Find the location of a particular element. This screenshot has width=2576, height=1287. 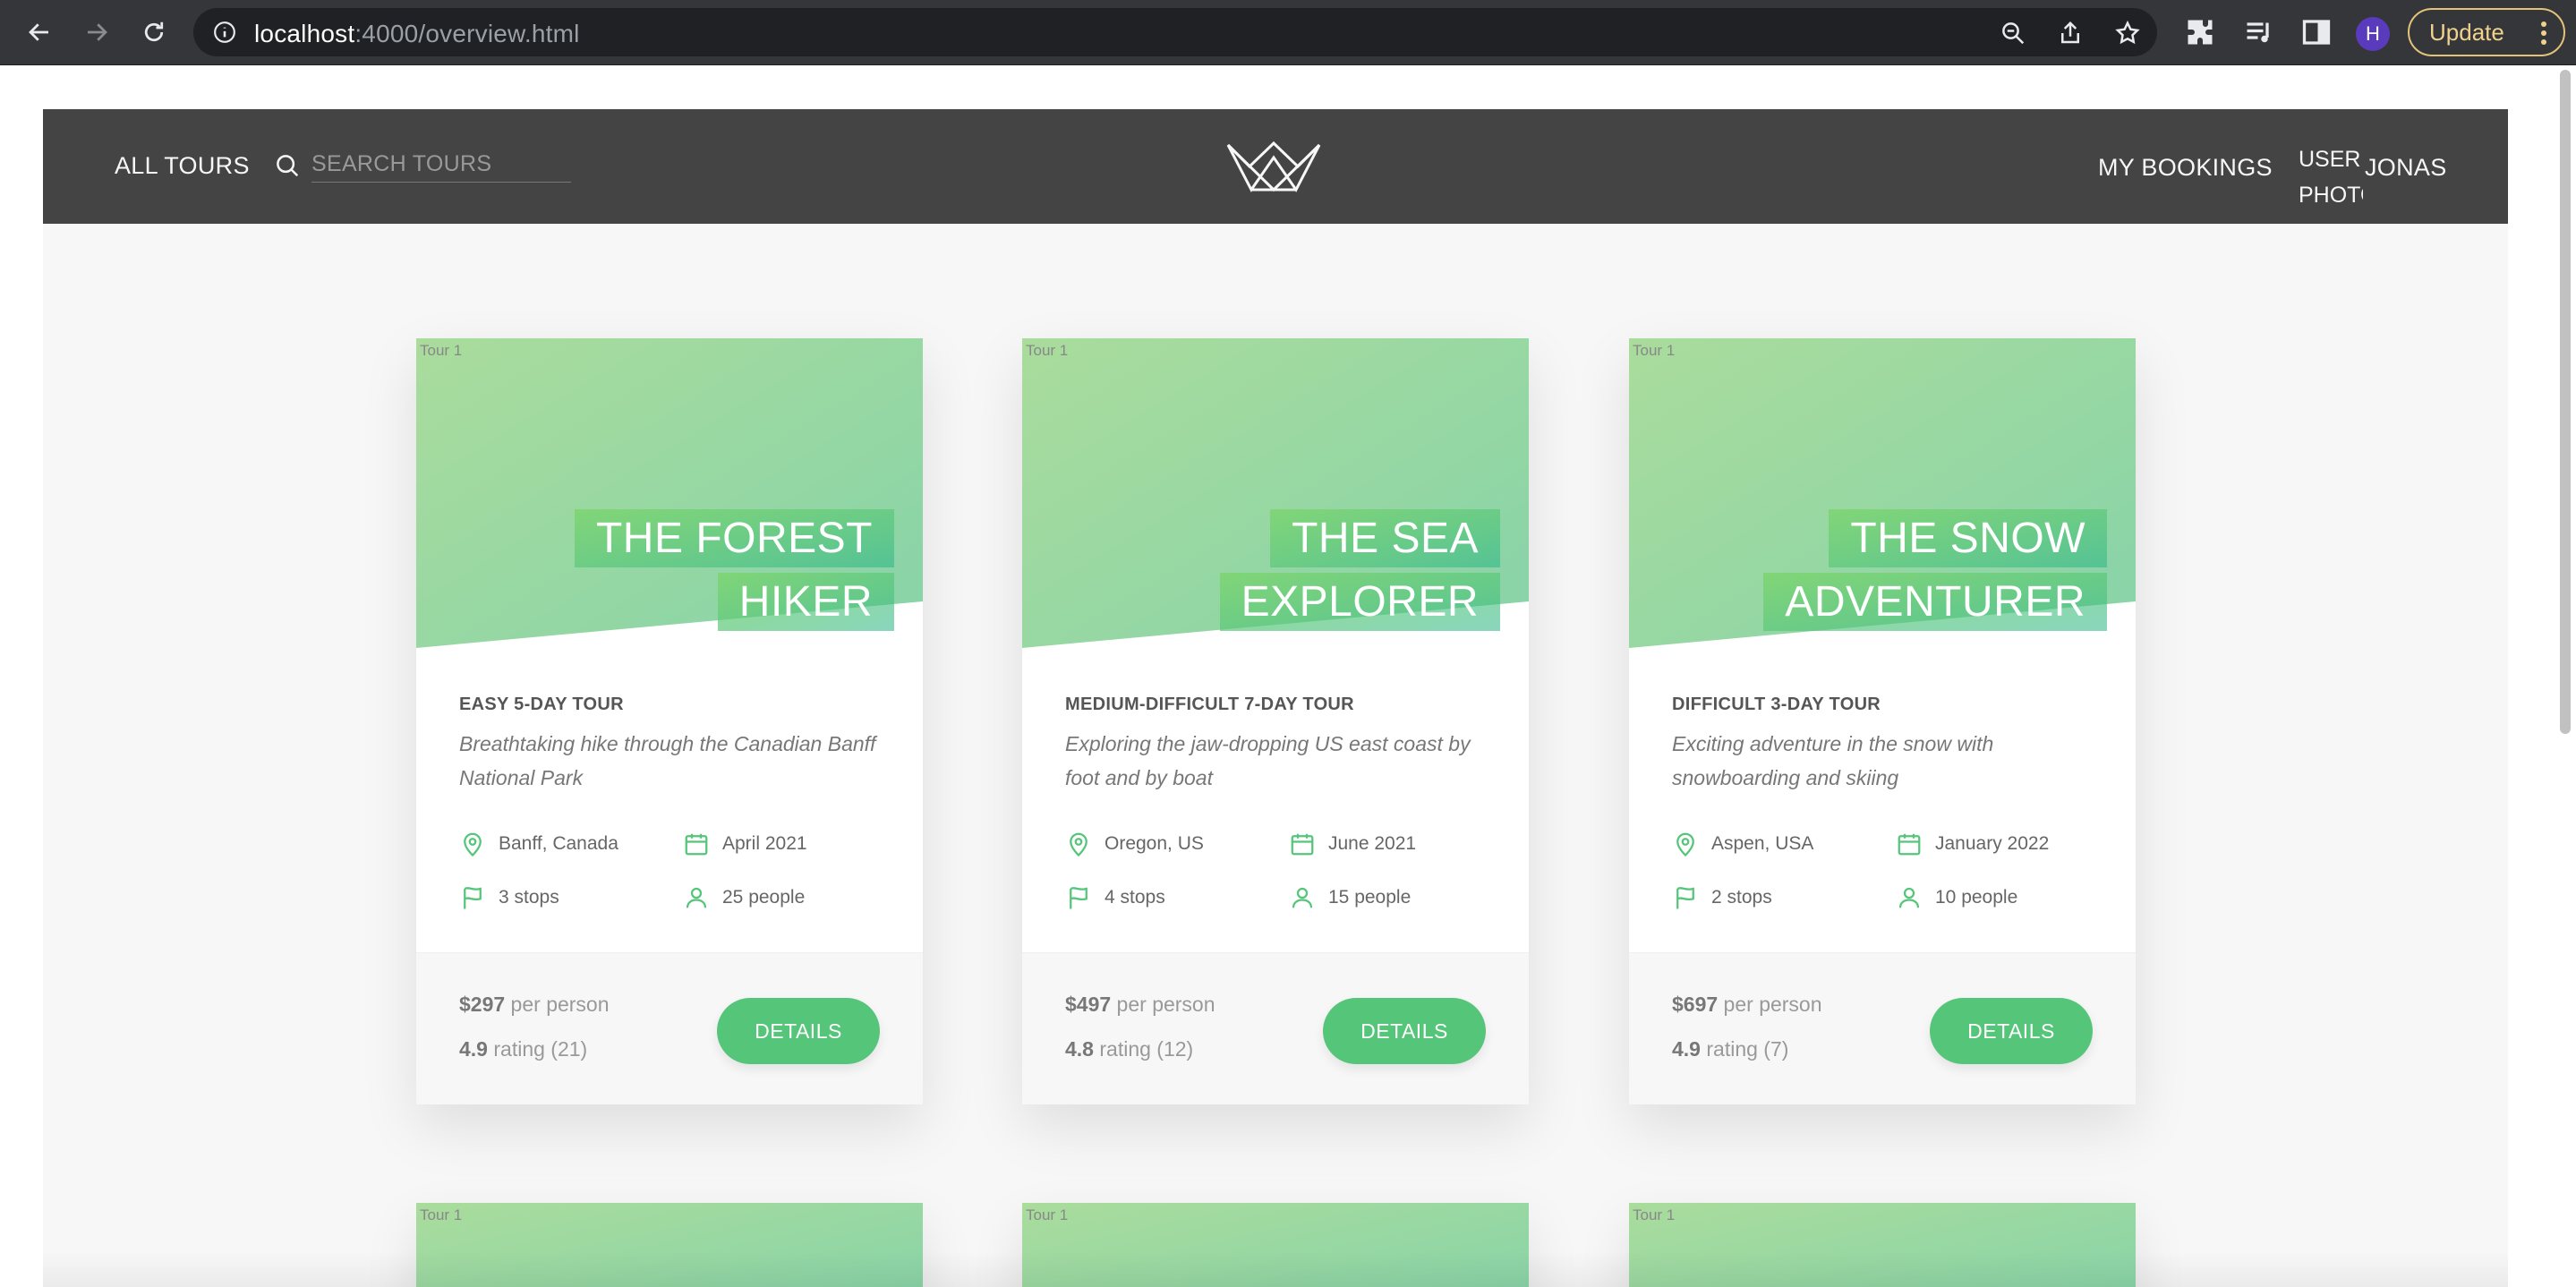

reload-button is located at coordinates (154, 32).